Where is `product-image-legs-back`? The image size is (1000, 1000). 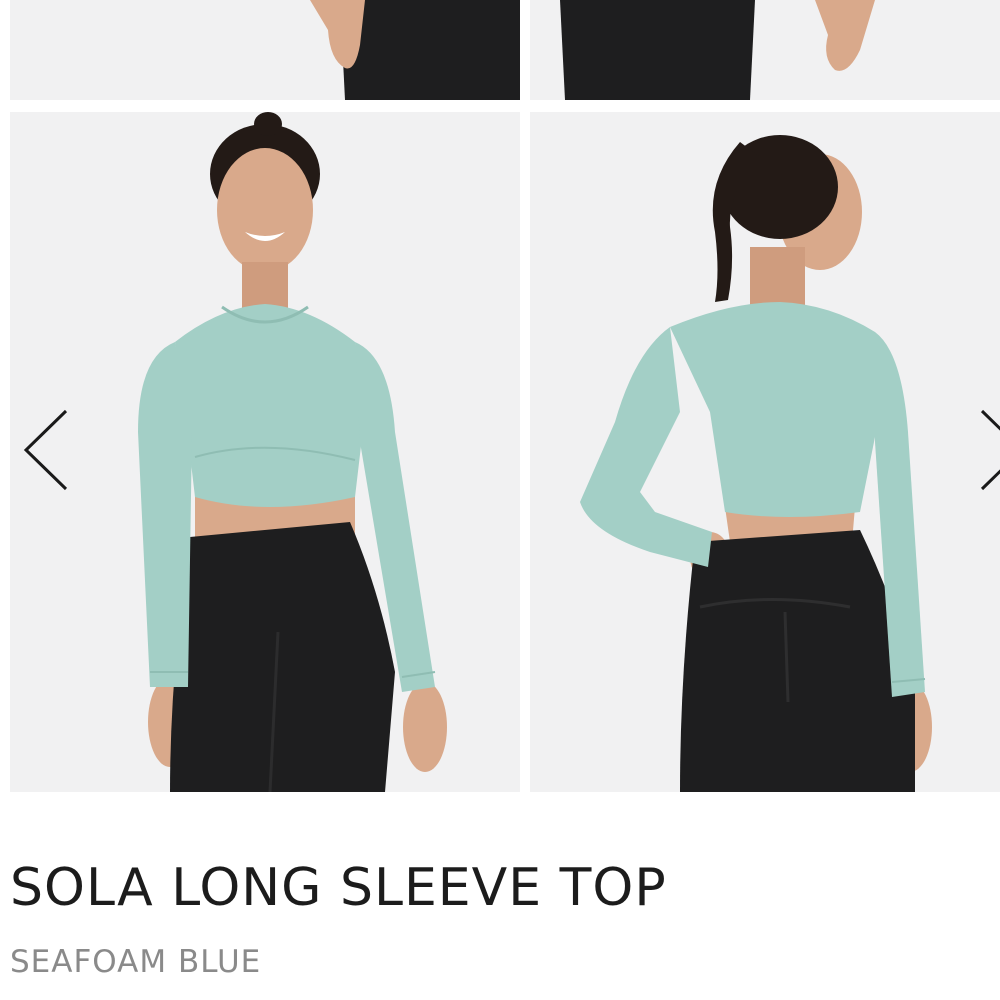
product-image-legs-back is located at coordinates (765, 50).